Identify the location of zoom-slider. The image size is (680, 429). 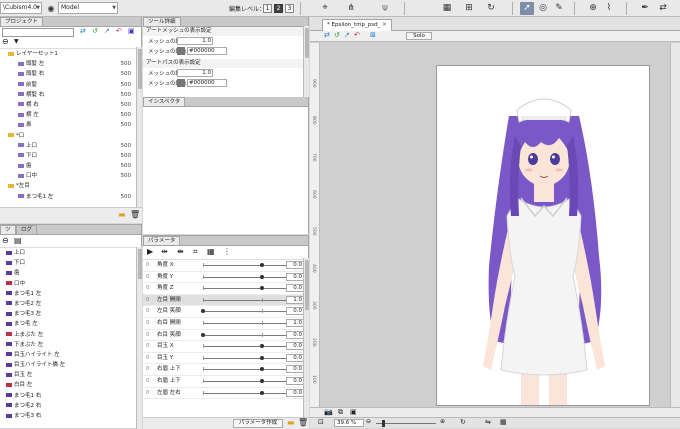
(406, 423).